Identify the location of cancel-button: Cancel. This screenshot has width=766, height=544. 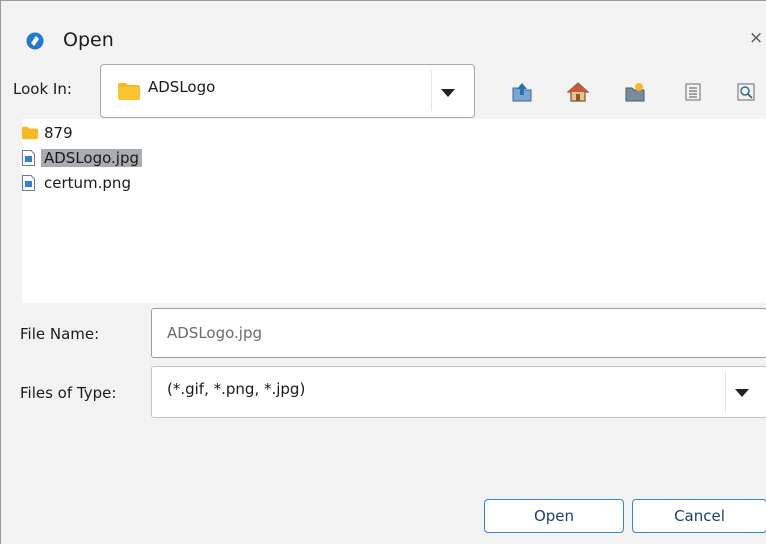
(699, 516).